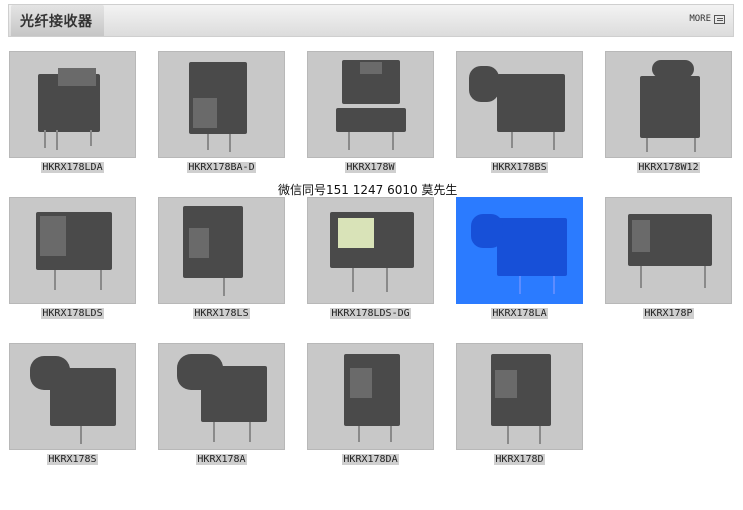 The width and height of the screenshot is (743, 510). What do you see at coordinates (370, 459) in the screenshot?
I see `product-label: HKRX178DA` at bounding box center [370, 459].